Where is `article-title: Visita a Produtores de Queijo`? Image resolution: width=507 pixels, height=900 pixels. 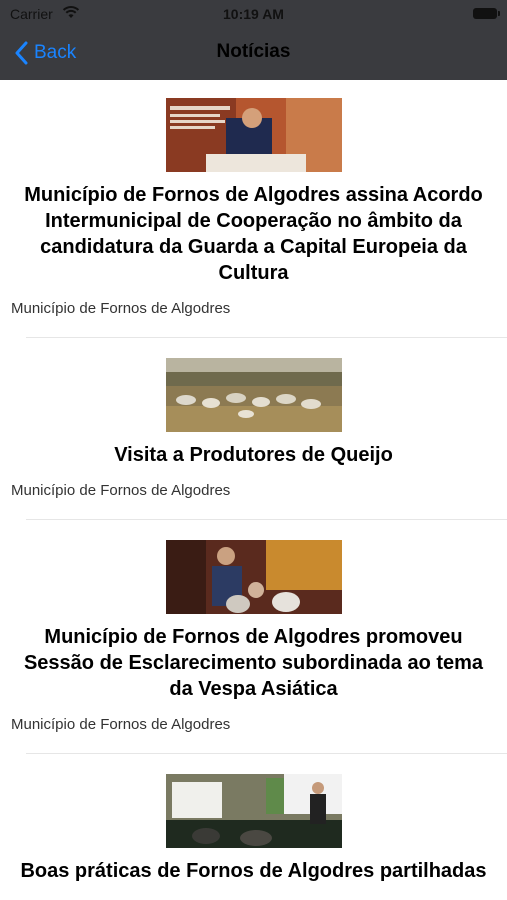 article-title: Visita a Produtores de Queijo is located at coordinates (253, 455).